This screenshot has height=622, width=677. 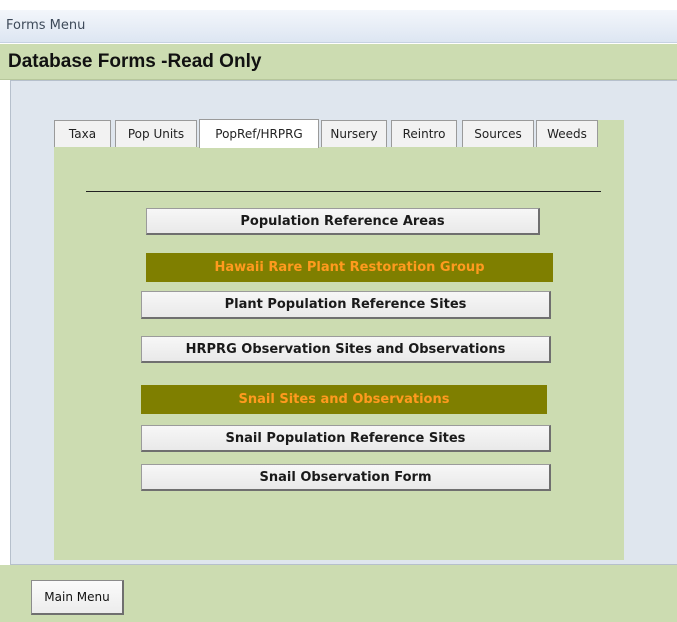 I want to click on hrprg-observation-sites-button: HRPRG Observation Sites and Observations, so click(x=346, y=349).